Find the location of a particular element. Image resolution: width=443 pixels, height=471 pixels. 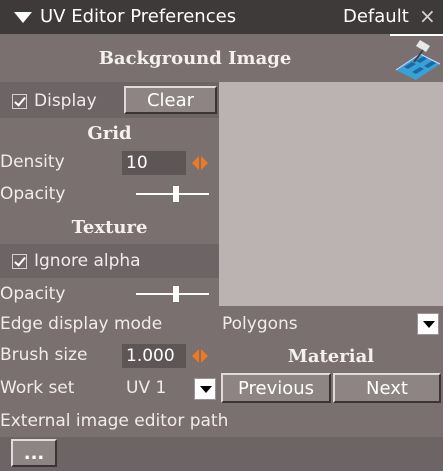

edge-display-label: Edge display mode is located at coordinates (81, 324).